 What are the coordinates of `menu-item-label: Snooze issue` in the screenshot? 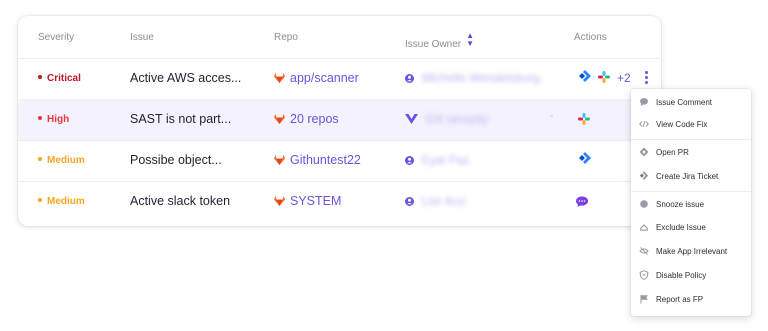 It's located at (680, 204).